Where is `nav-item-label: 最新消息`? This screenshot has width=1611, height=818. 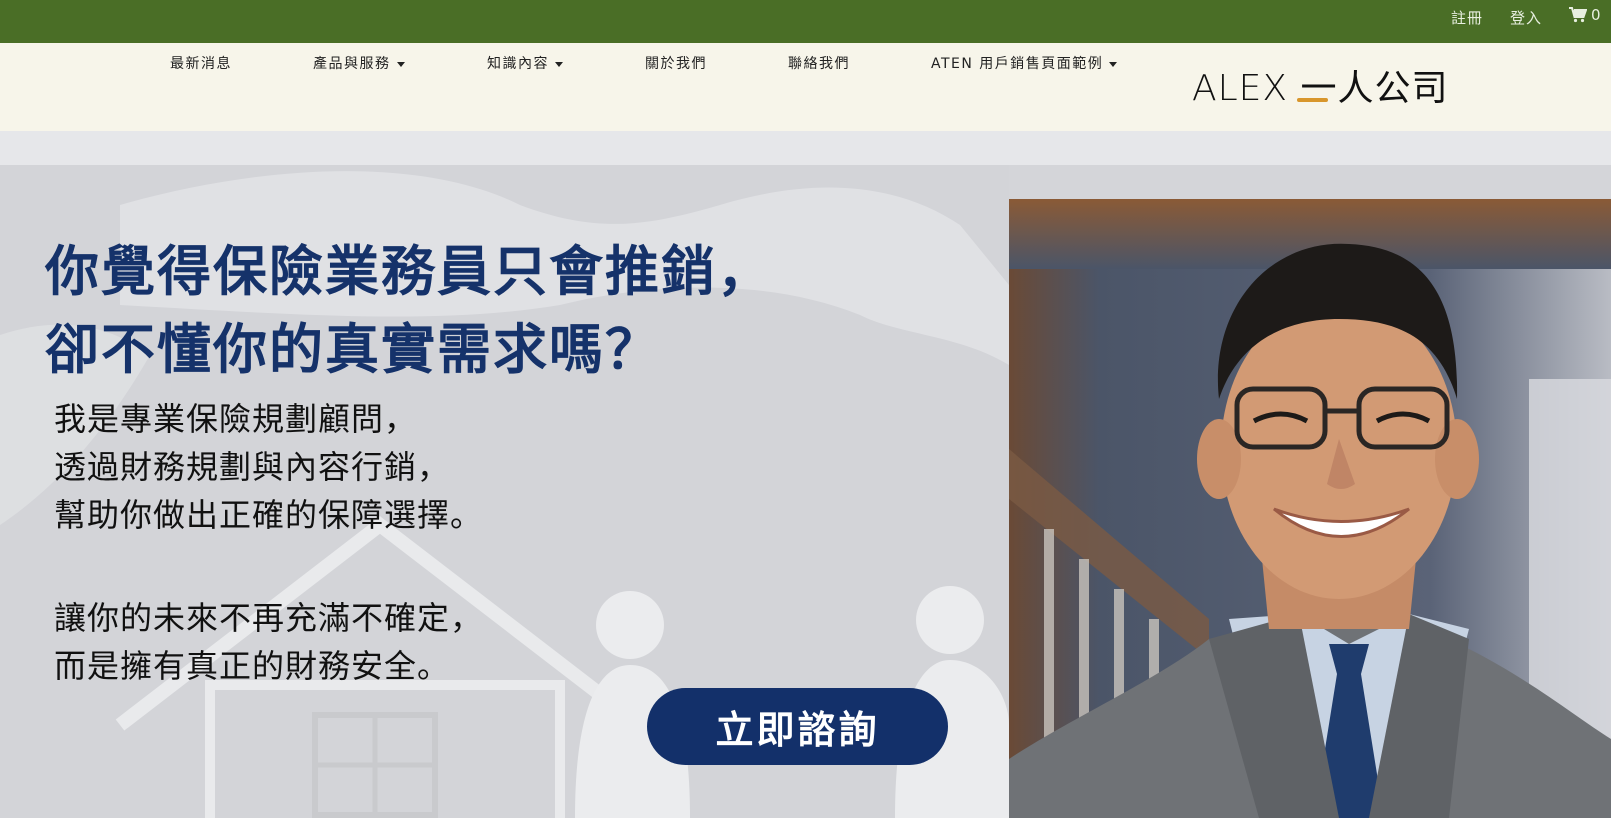 nav-item-label: 最新消息 is located at coordinates (201, 64).